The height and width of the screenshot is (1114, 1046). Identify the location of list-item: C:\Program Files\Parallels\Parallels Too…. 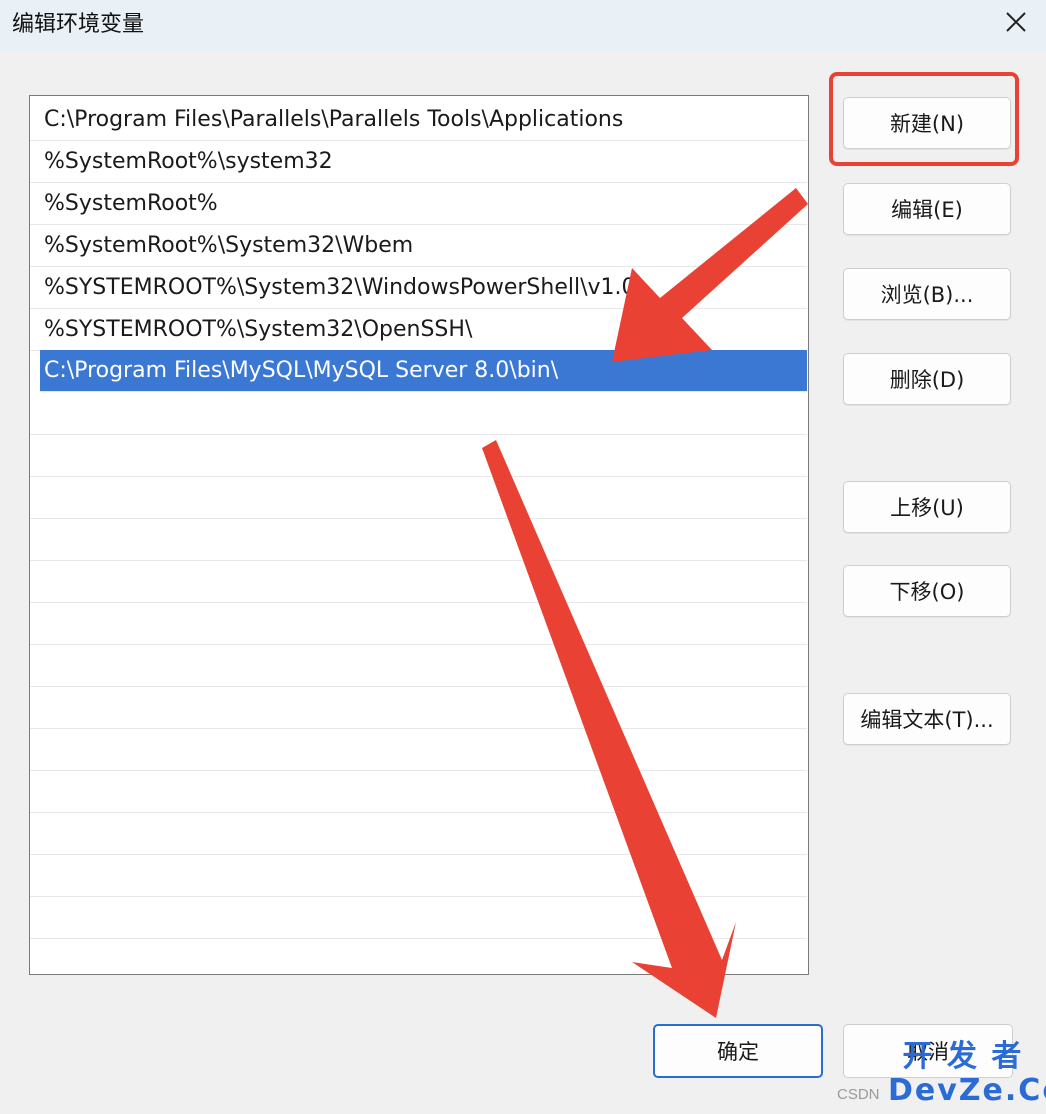
(418, 120).